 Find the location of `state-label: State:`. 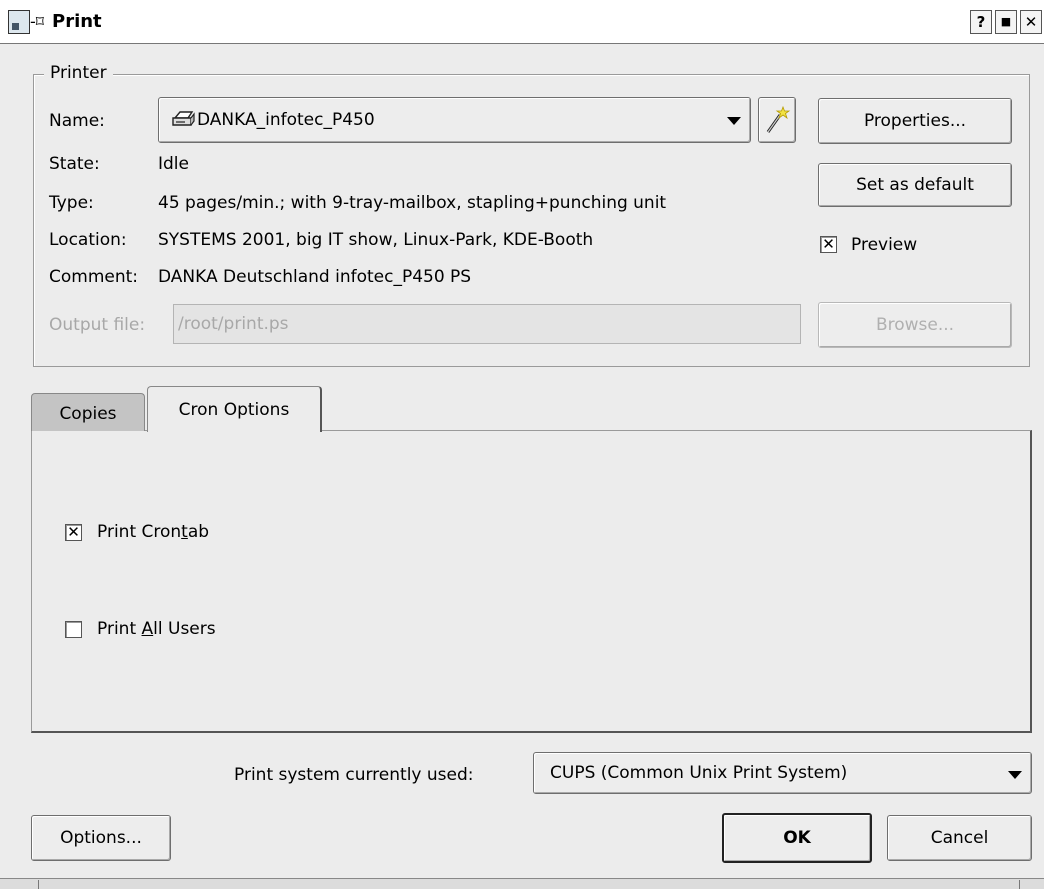

state-label: State: is located at coordinates (74, 164).